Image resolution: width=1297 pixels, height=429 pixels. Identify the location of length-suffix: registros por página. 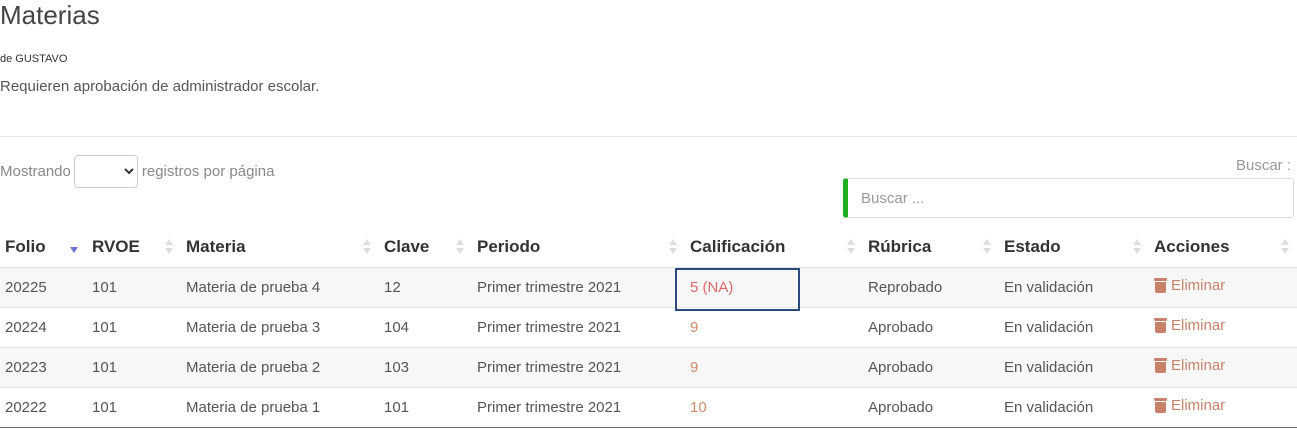
(208, 171).